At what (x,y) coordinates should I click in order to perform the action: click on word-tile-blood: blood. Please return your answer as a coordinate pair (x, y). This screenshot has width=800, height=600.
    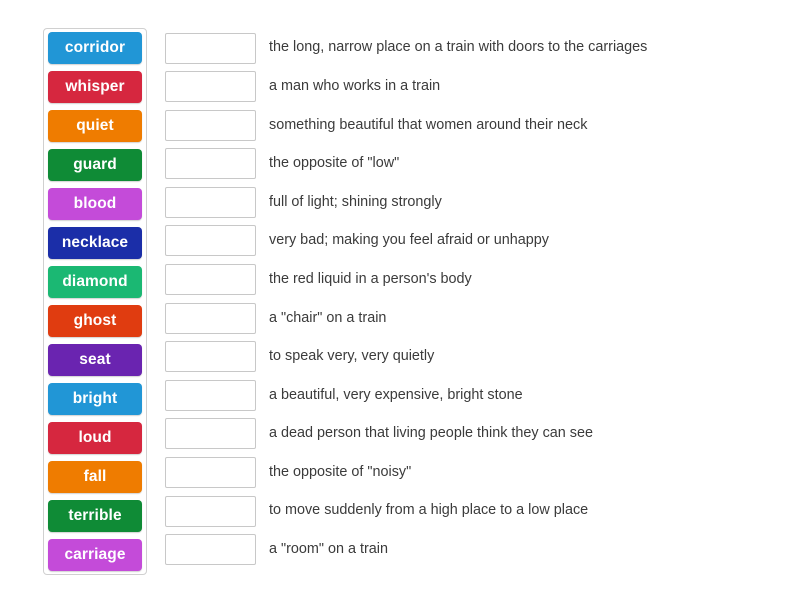
    Looking at the image, I should click on (95, 204).